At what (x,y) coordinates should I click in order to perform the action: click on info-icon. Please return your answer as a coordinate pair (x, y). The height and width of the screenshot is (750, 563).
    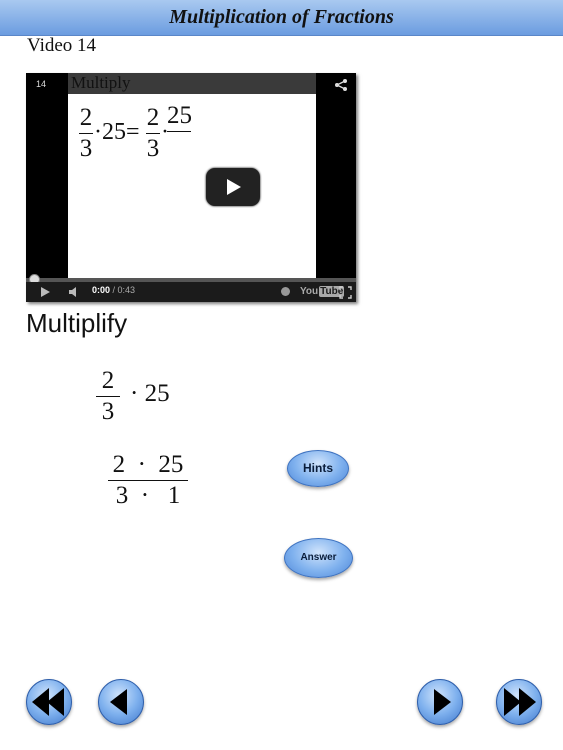
    Looking at the image, I should click on (285, 291).